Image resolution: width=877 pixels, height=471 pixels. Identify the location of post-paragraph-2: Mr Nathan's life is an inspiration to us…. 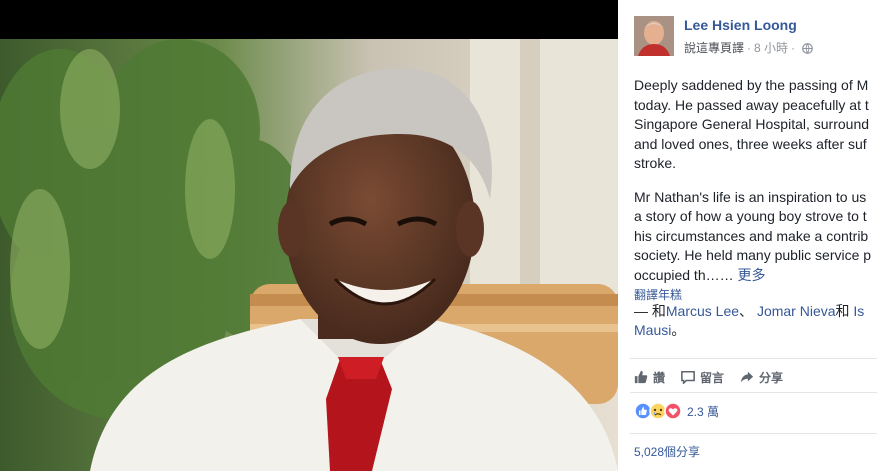
(755, 237).